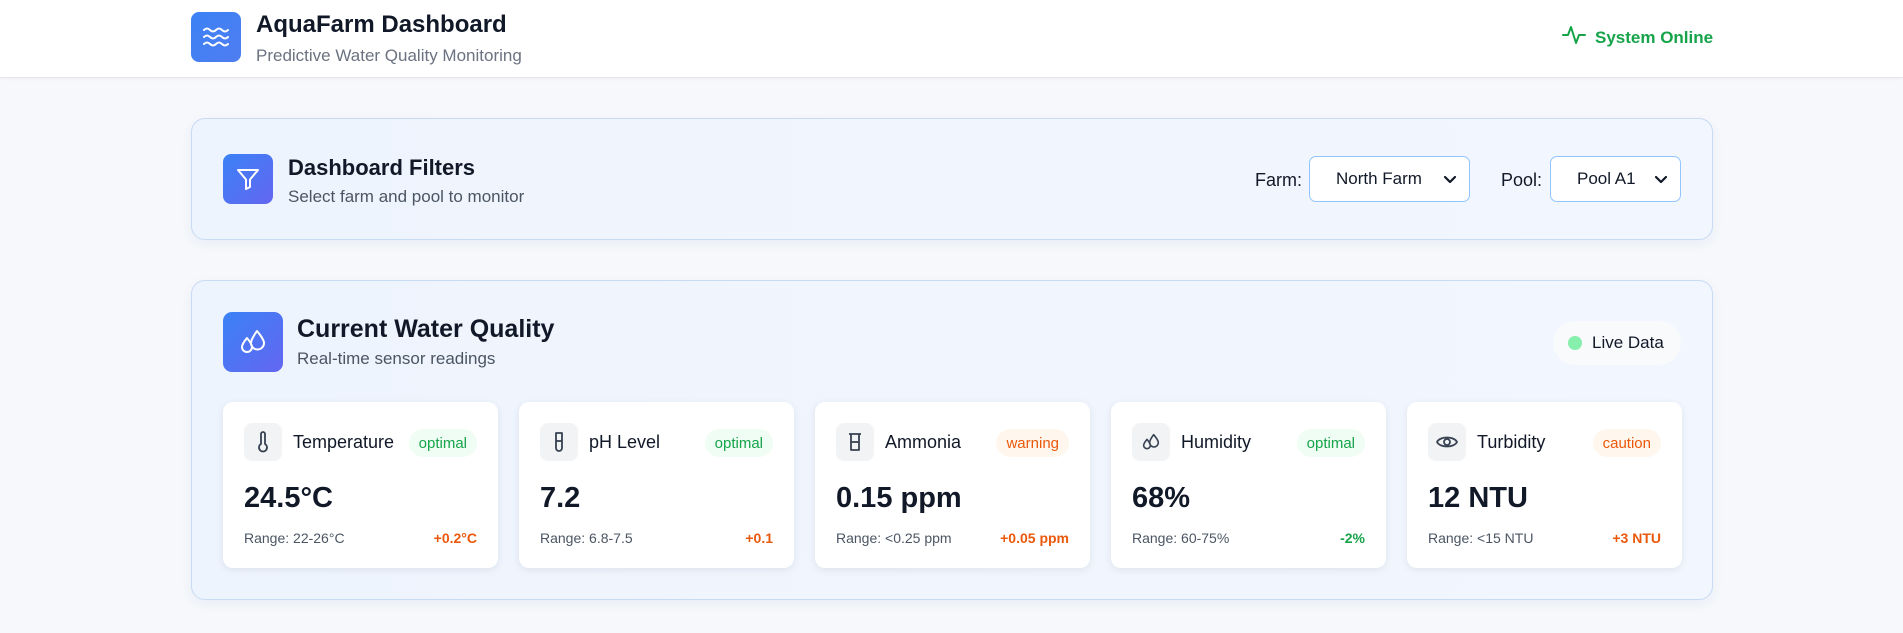 The image size is (1903, 633). What do you see at coordinates (1511, 442) in the screenshot?
I see `metric-name: Turbidity` at bounding box center [1511, 442].